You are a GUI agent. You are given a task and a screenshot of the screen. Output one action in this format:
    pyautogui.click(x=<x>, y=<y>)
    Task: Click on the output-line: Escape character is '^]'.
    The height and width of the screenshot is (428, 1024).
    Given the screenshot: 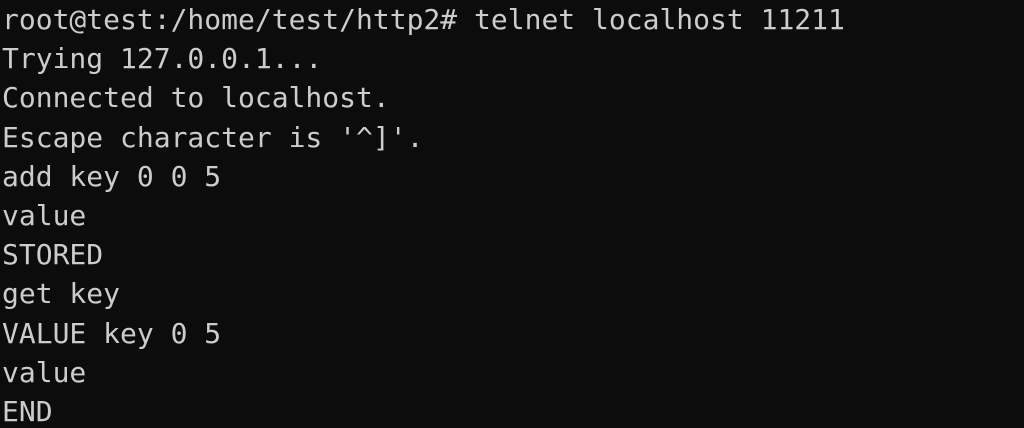 What is the action you would take?
    pyautogui.click(x=213, y=137)
    